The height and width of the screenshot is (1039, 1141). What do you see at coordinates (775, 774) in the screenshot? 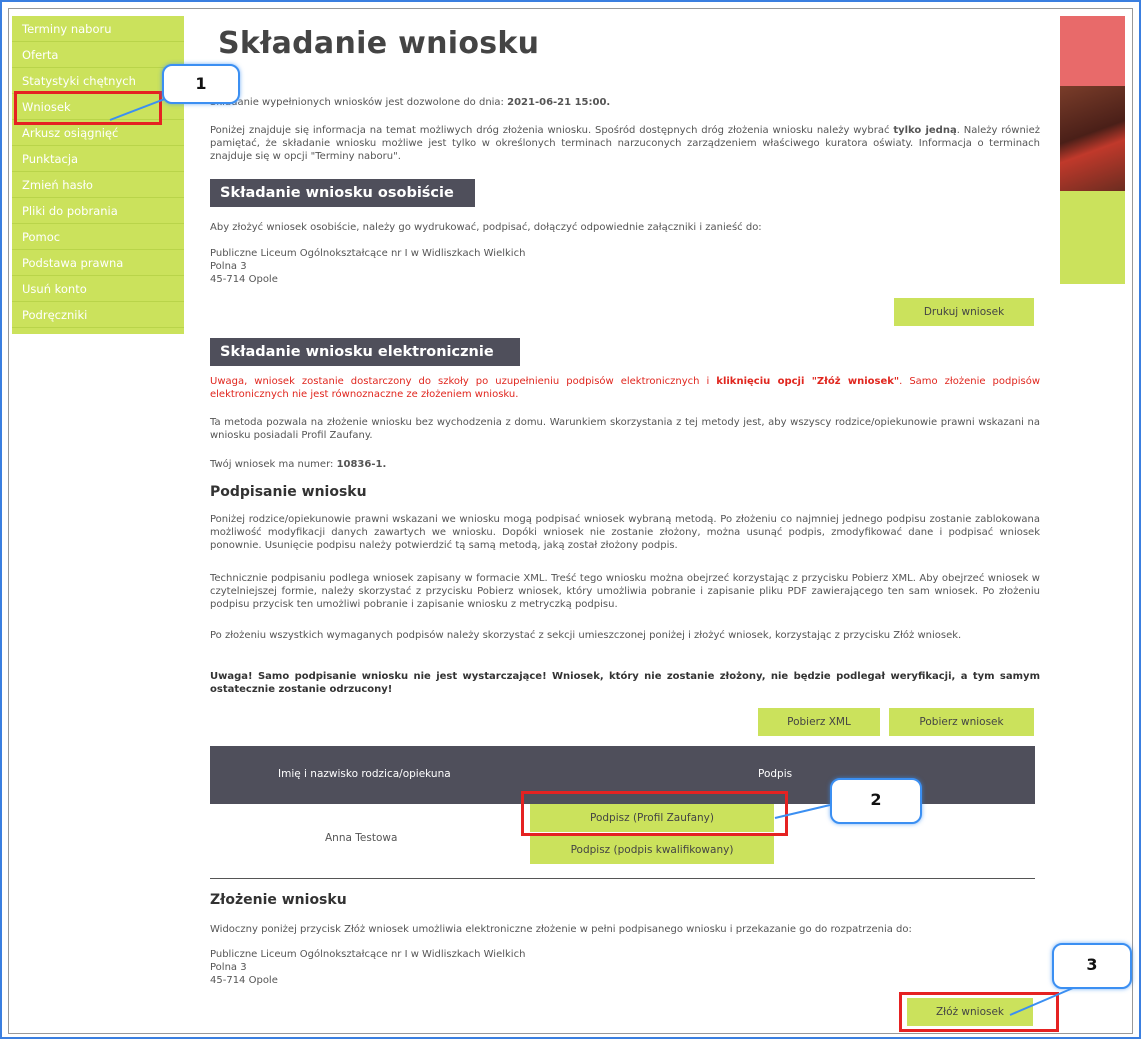
I see `column-header-signature: Podpis` at bounding box center [775, 774].